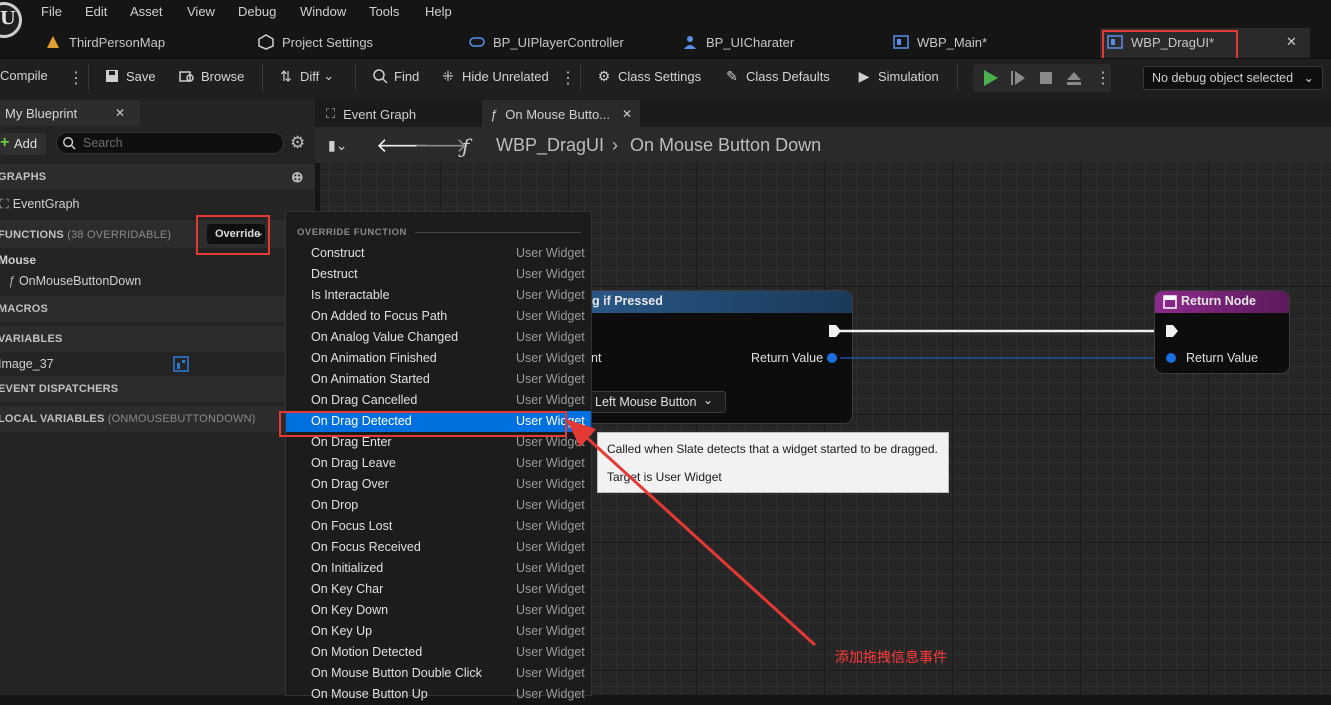 The height and width of the screenshot is (705, 1331). What do you see at coordinates (201, 11) in the screenshot?
I see `menu-view: View` at bounding box center [201, 11].